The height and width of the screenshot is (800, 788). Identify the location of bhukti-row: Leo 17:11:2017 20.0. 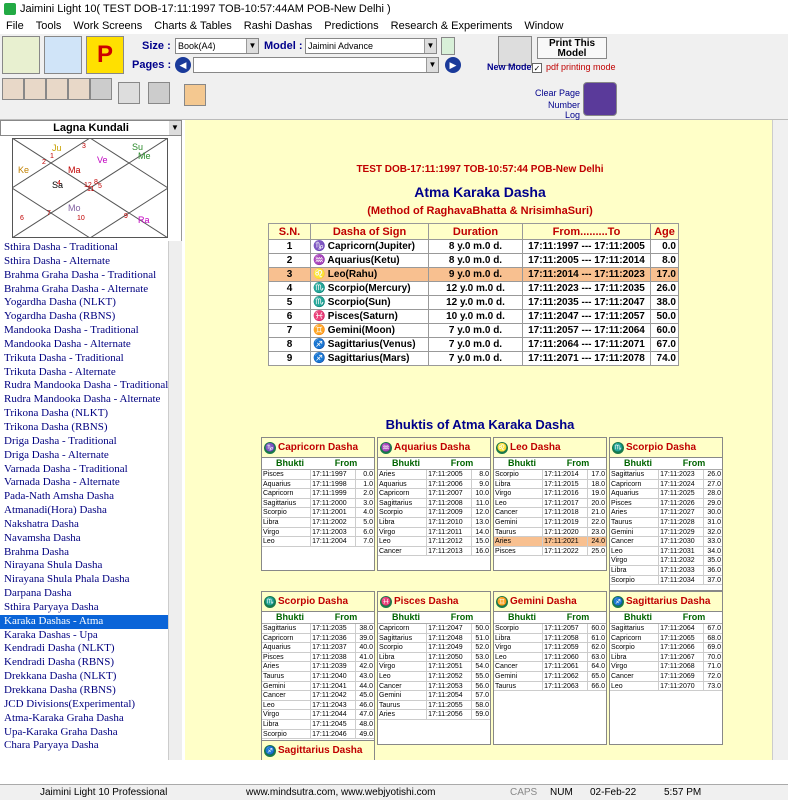
(550, 503).